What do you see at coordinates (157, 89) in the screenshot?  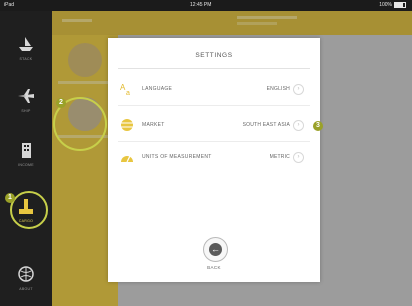 I see `row-label: LANGUAGE` at bounding box center [157, 89].